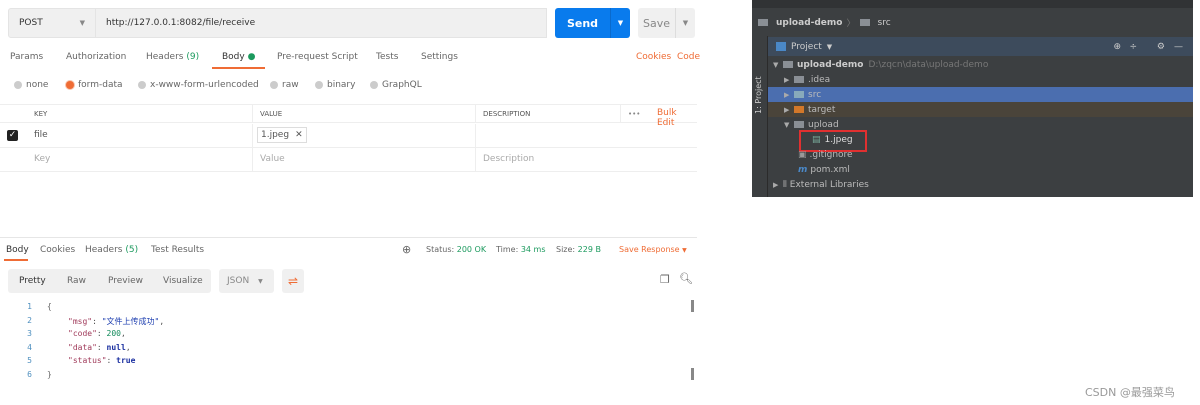 The image size is (1200, 405). What do you see at coordinates (76, 281) in the screenshot?
I see `view-raw: Raw` at bounding box center [76, 281].